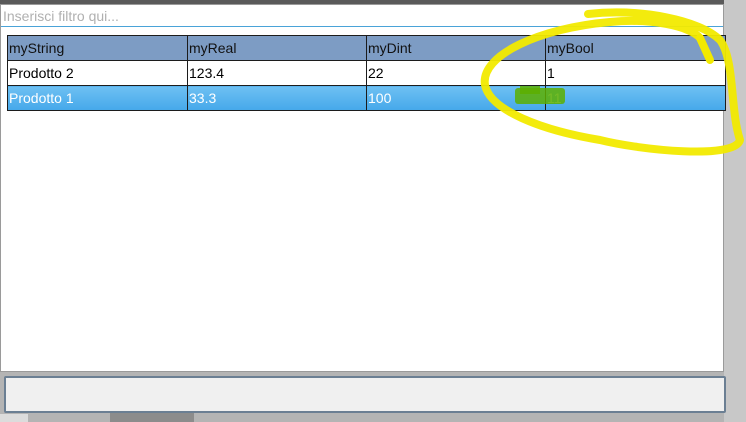 The height and width of the screenshot is (422, 746). What do you see at coordinates (635, 73) in the screenshot?
I see `table-cell: 1` at bounding box center [635, 73].